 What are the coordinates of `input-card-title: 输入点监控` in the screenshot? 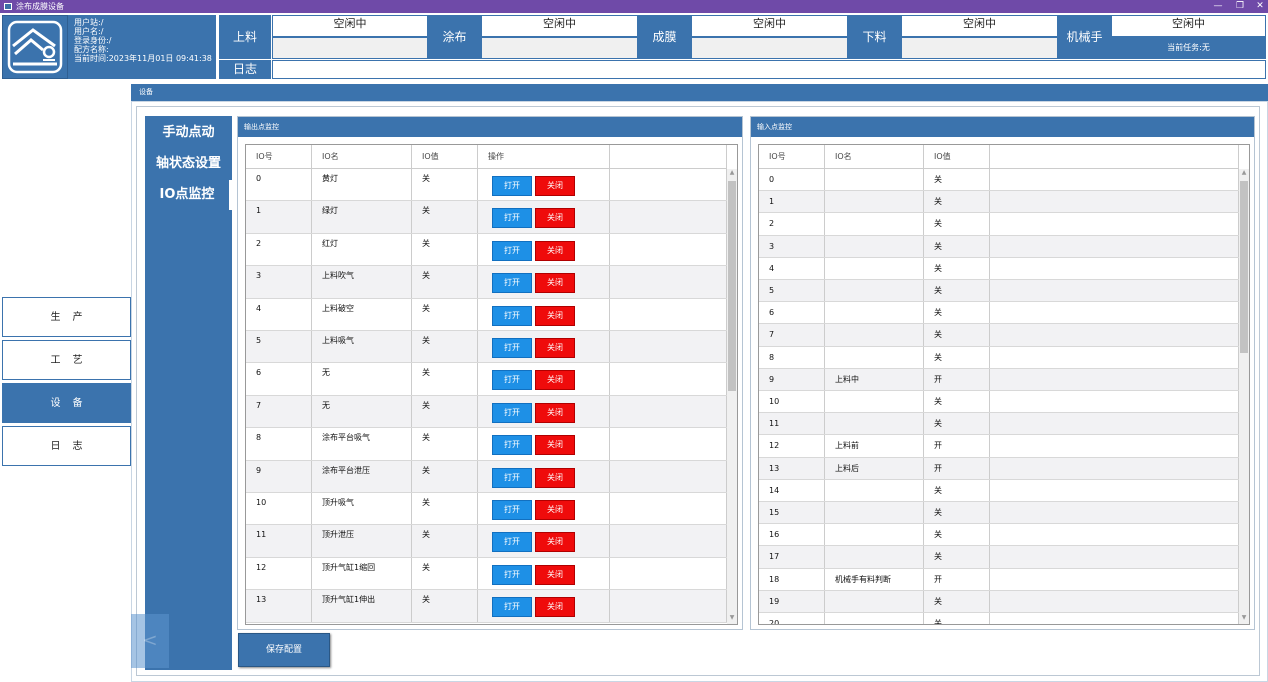 It's located at (1002, 127).